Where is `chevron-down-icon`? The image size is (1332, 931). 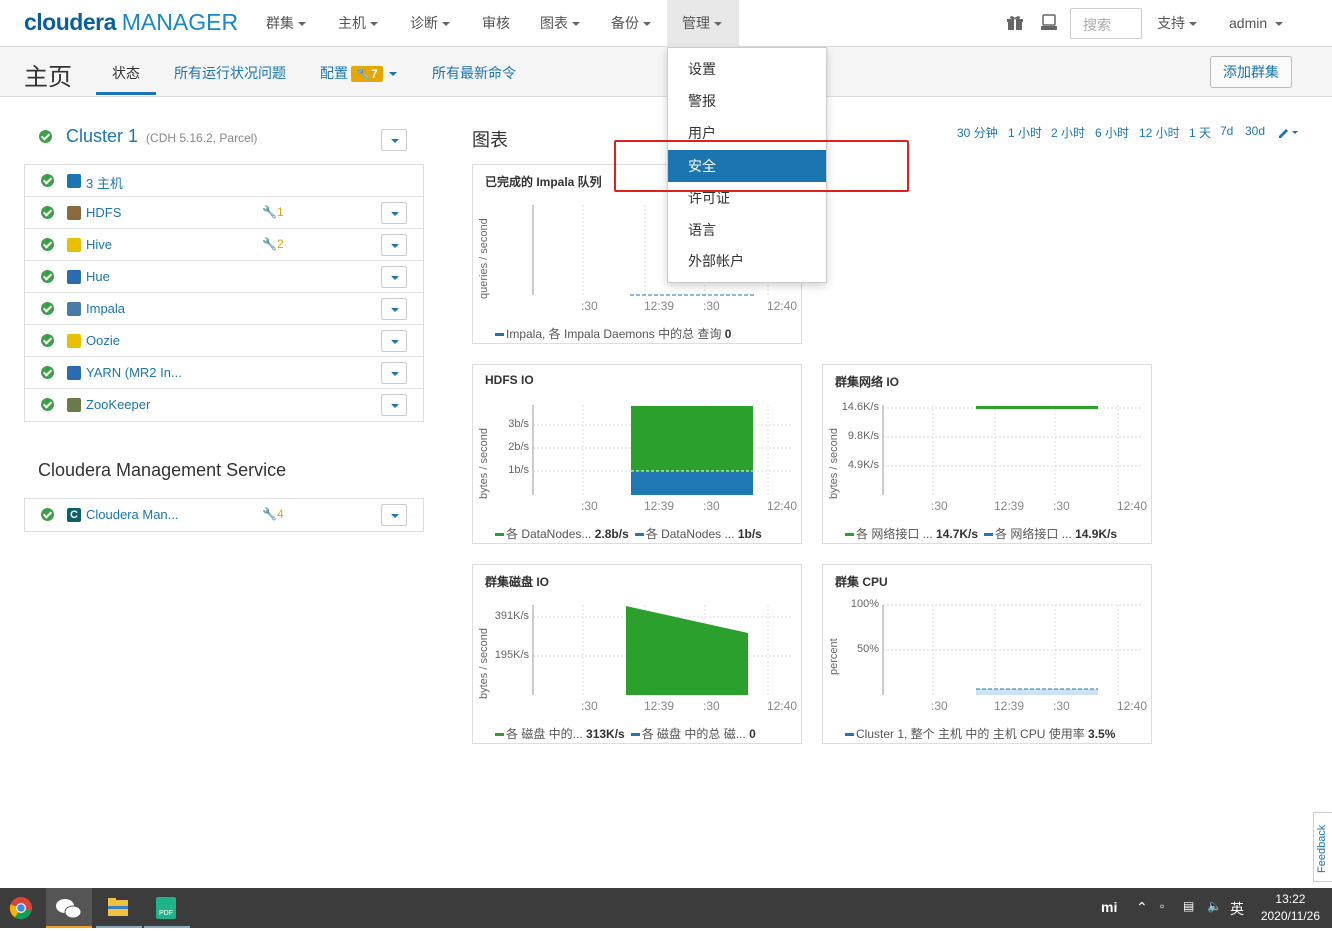
chevron-down-icon is located at coordinates (576, 24).